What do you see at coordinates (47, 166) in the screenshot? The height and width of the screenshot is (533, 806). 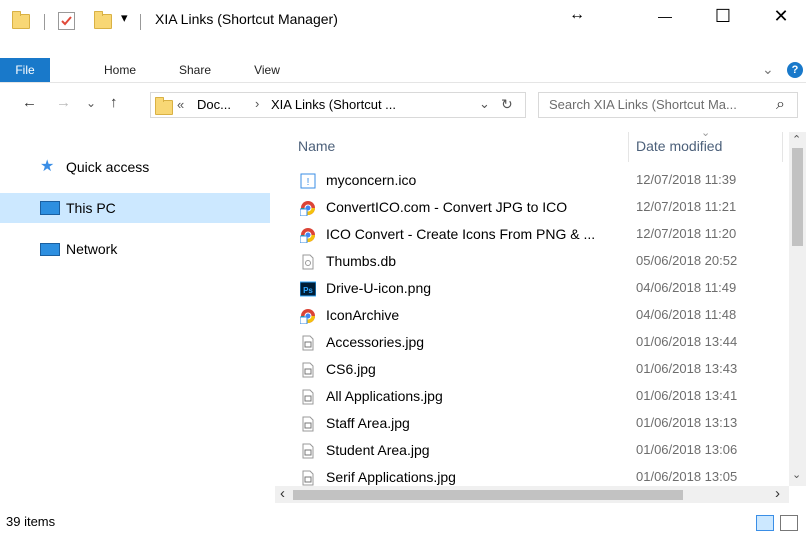 I see `star-icon: ★` at bounding box center [47, 166].